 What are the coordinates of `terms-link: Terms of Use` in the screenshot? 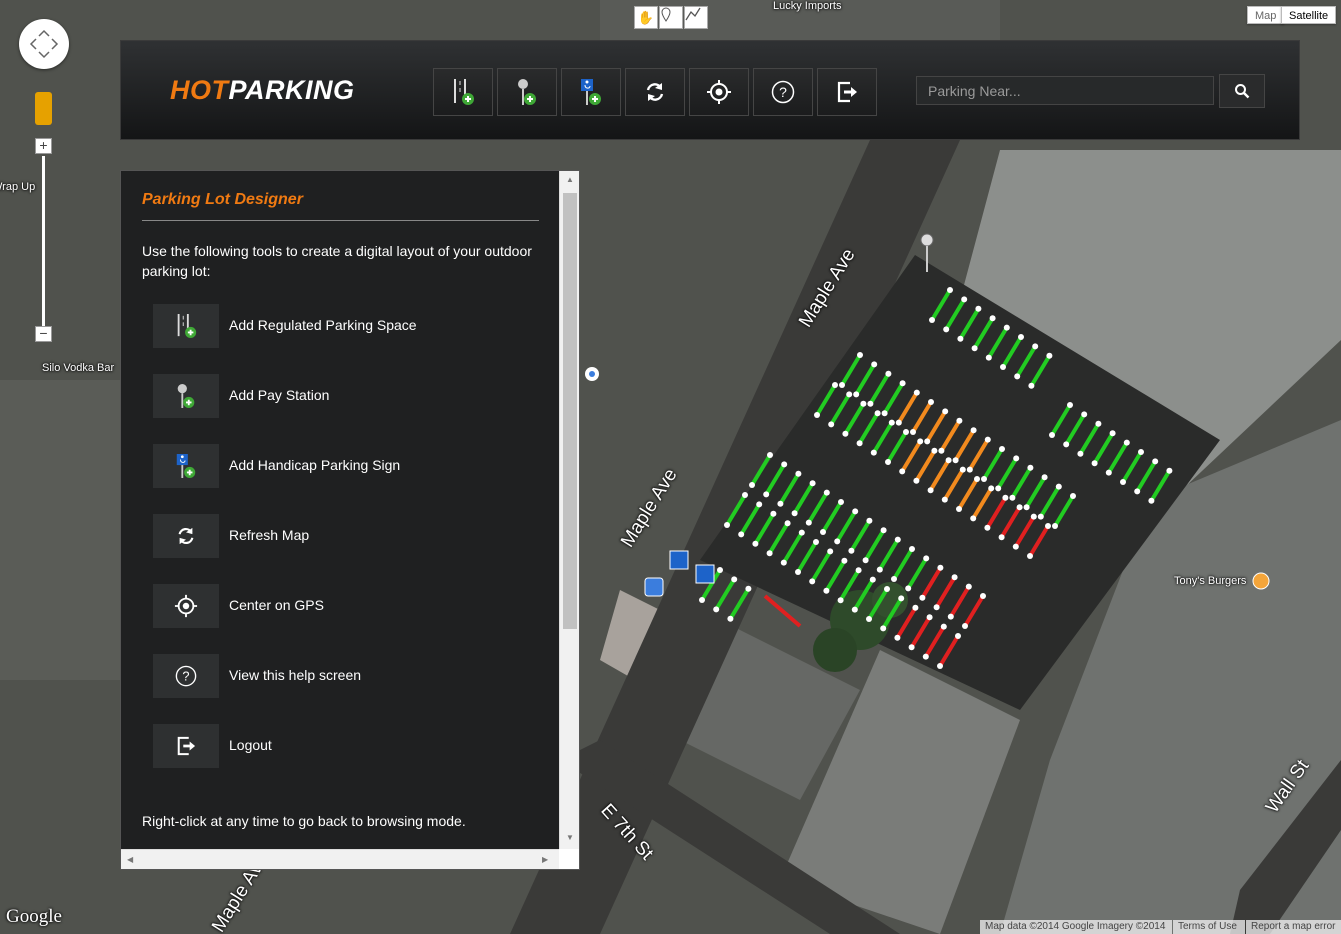 It's located at (1209, 927).